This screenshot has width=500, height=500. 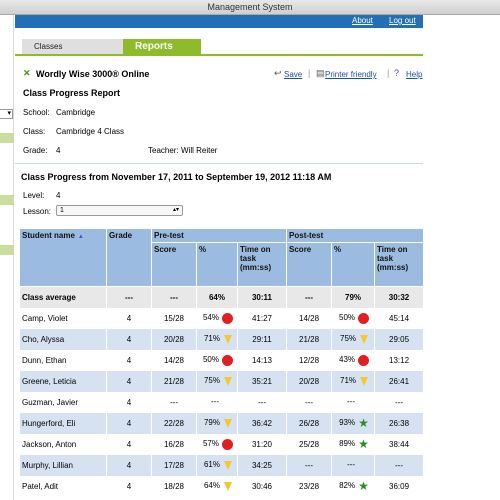 I want to click on post-pct-cell: 43%, so click(x=353, y=360).